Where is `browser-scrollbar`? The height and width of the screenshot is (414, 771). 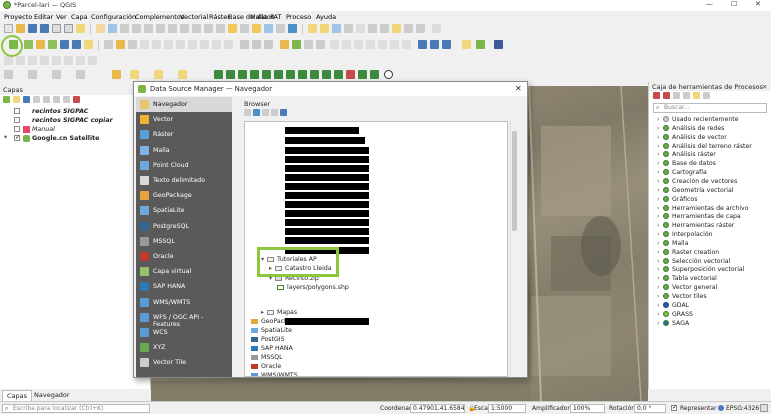 browser-scrollbar is located at coordinates (514, 249).